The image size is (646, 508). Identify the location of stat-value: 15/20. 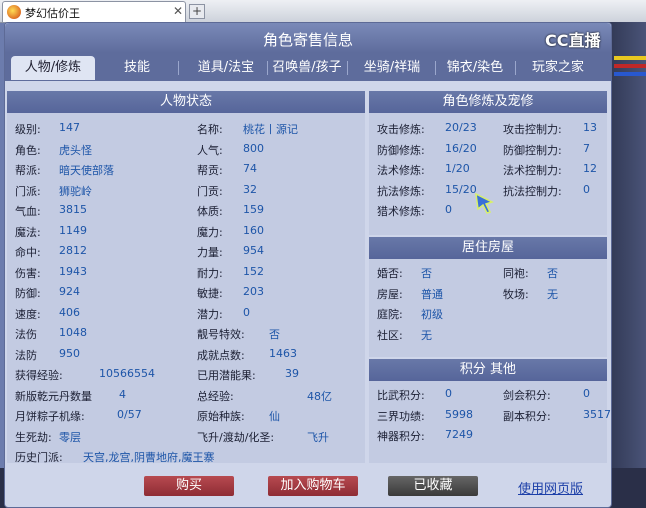
(461, 189).